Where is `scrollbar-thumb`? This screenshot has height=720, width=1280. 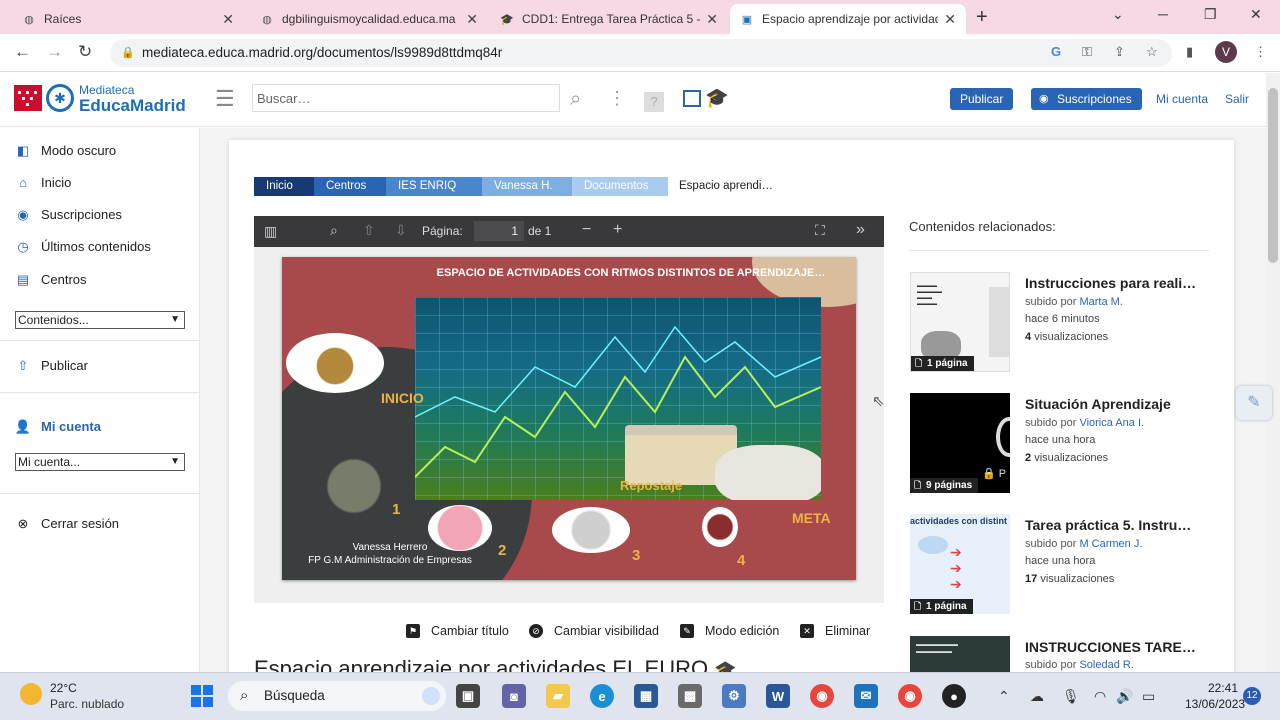
scrollbar-thumb is located at coordinates (1273, 175).